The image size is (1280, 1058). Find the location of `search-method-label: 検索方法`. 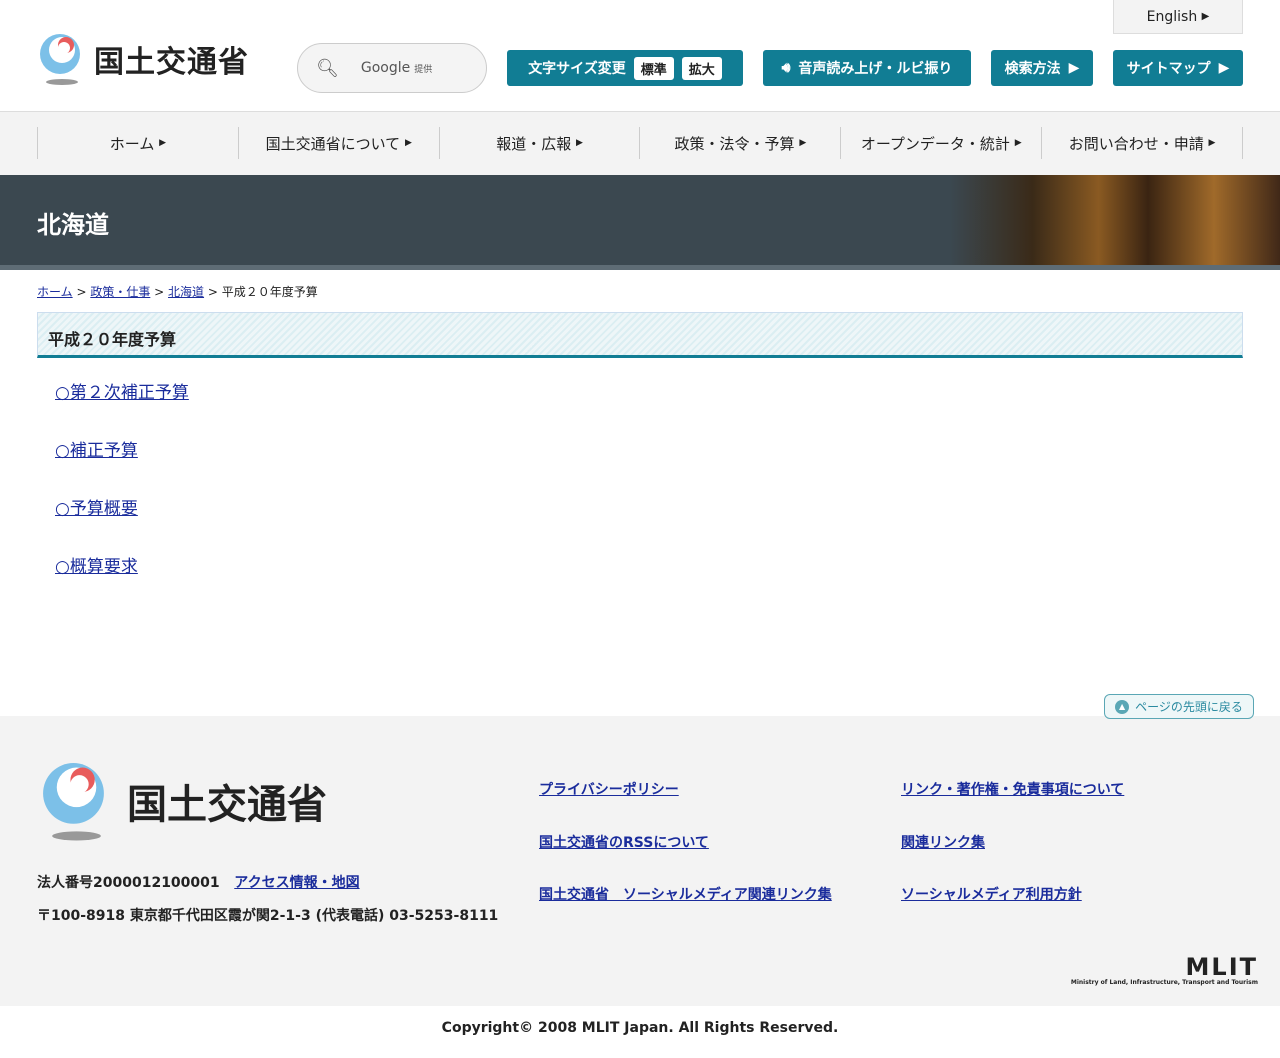

search-method-label: 検索方法 is located at coordinates (1032, 69).